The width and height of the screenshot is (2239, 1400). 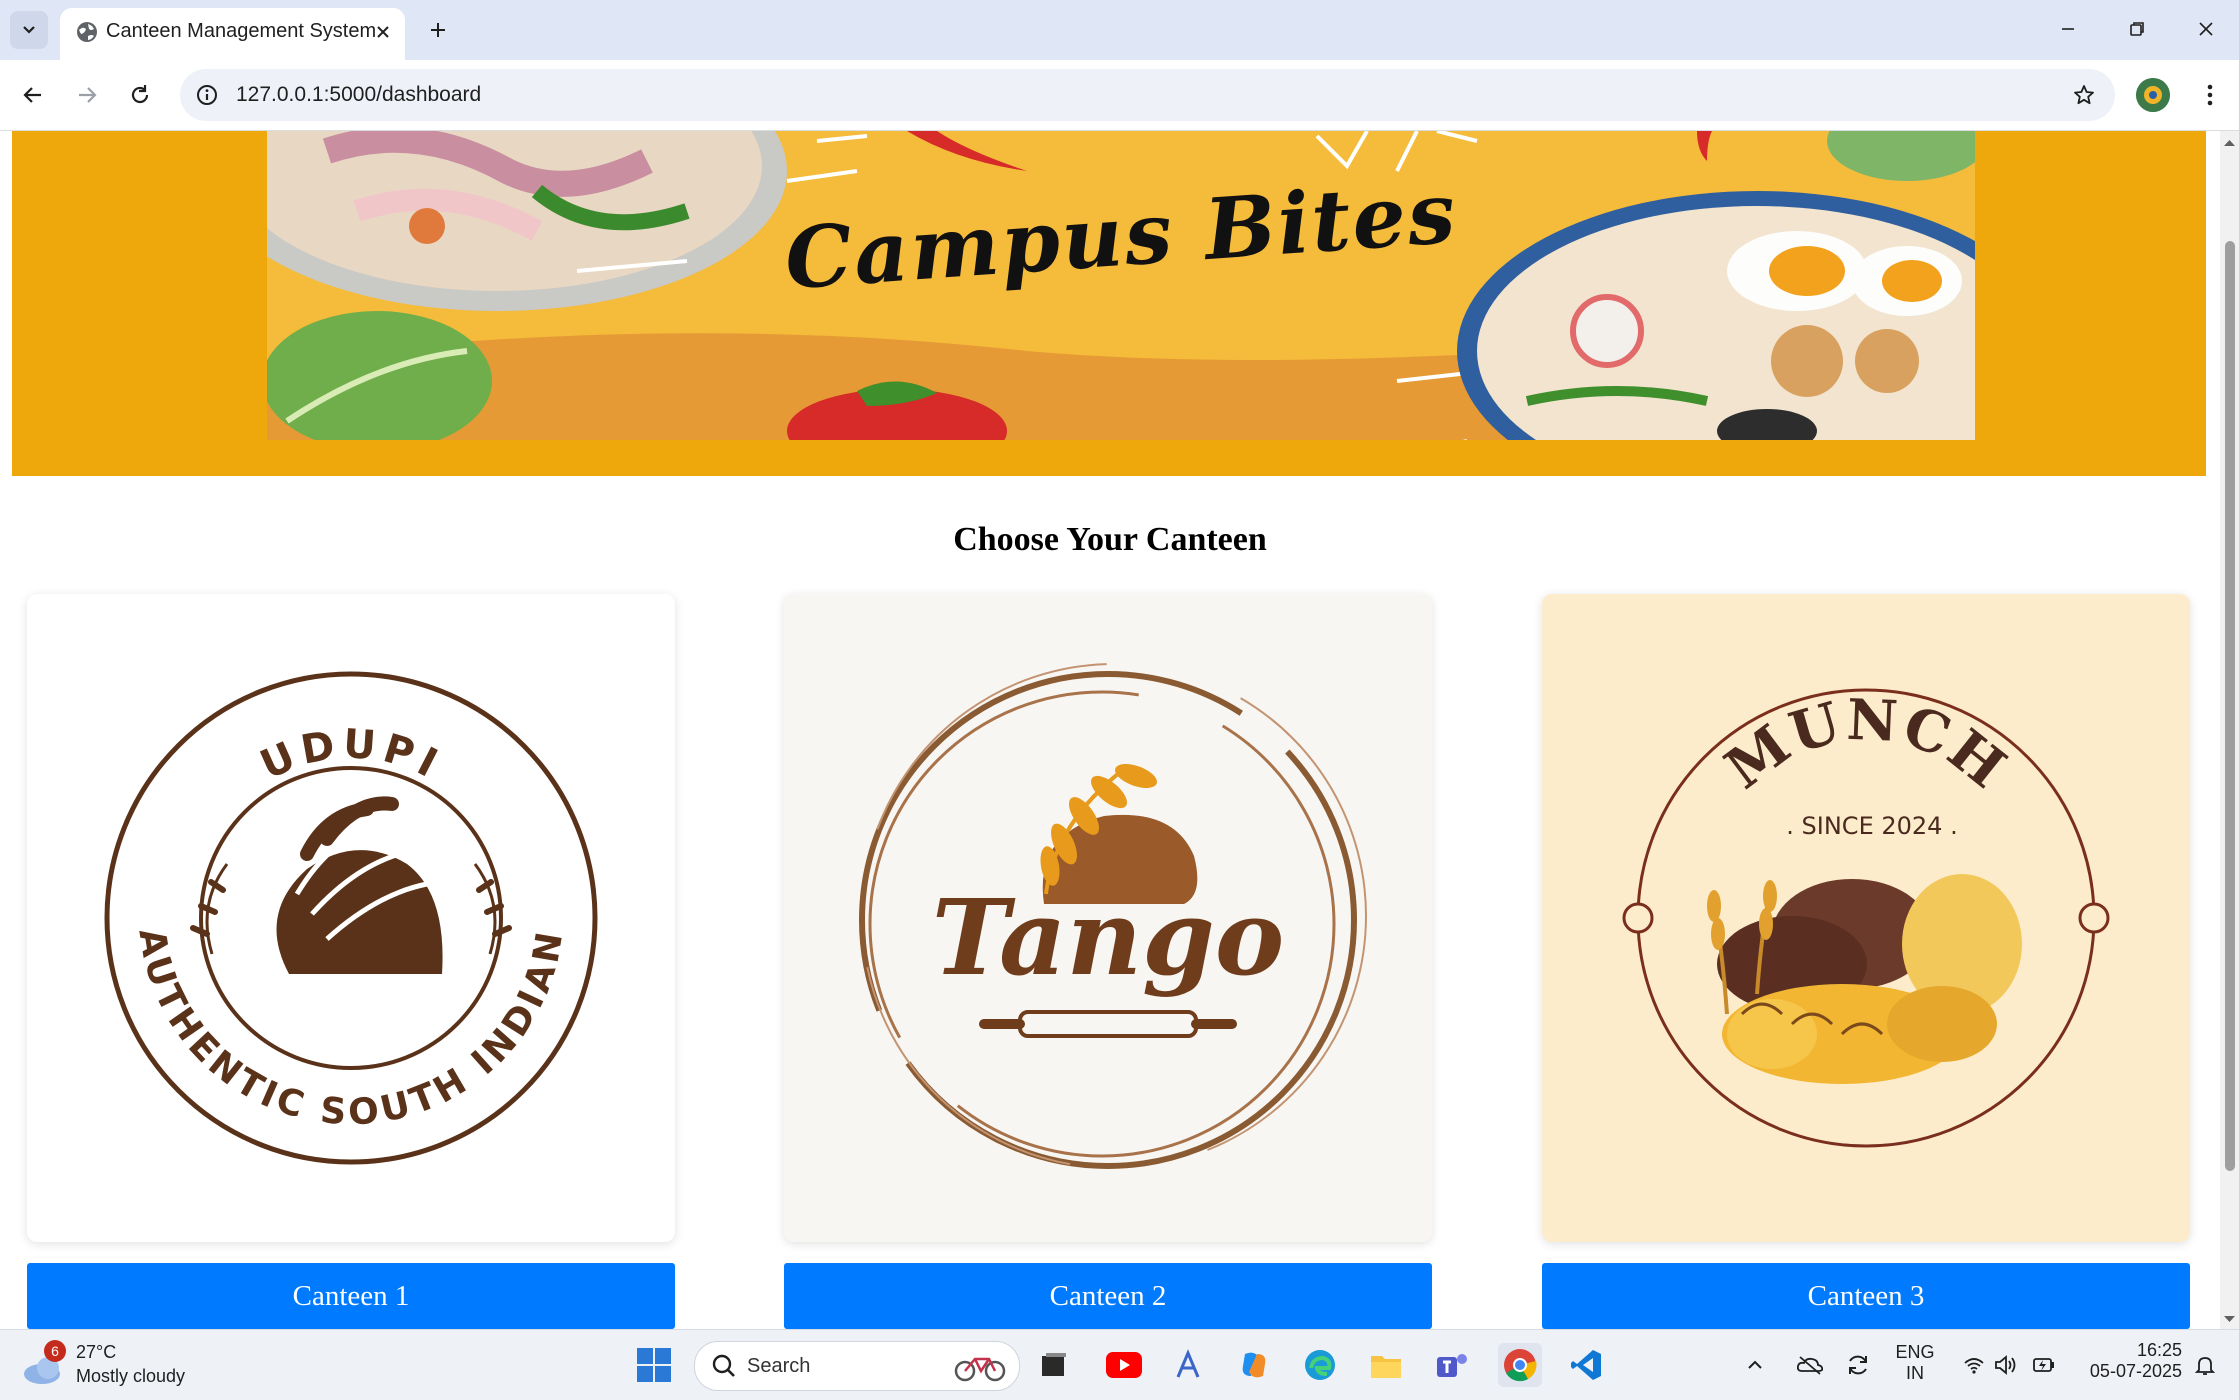 I want to click on arrow-right-icon, so click(x=88, y=95).